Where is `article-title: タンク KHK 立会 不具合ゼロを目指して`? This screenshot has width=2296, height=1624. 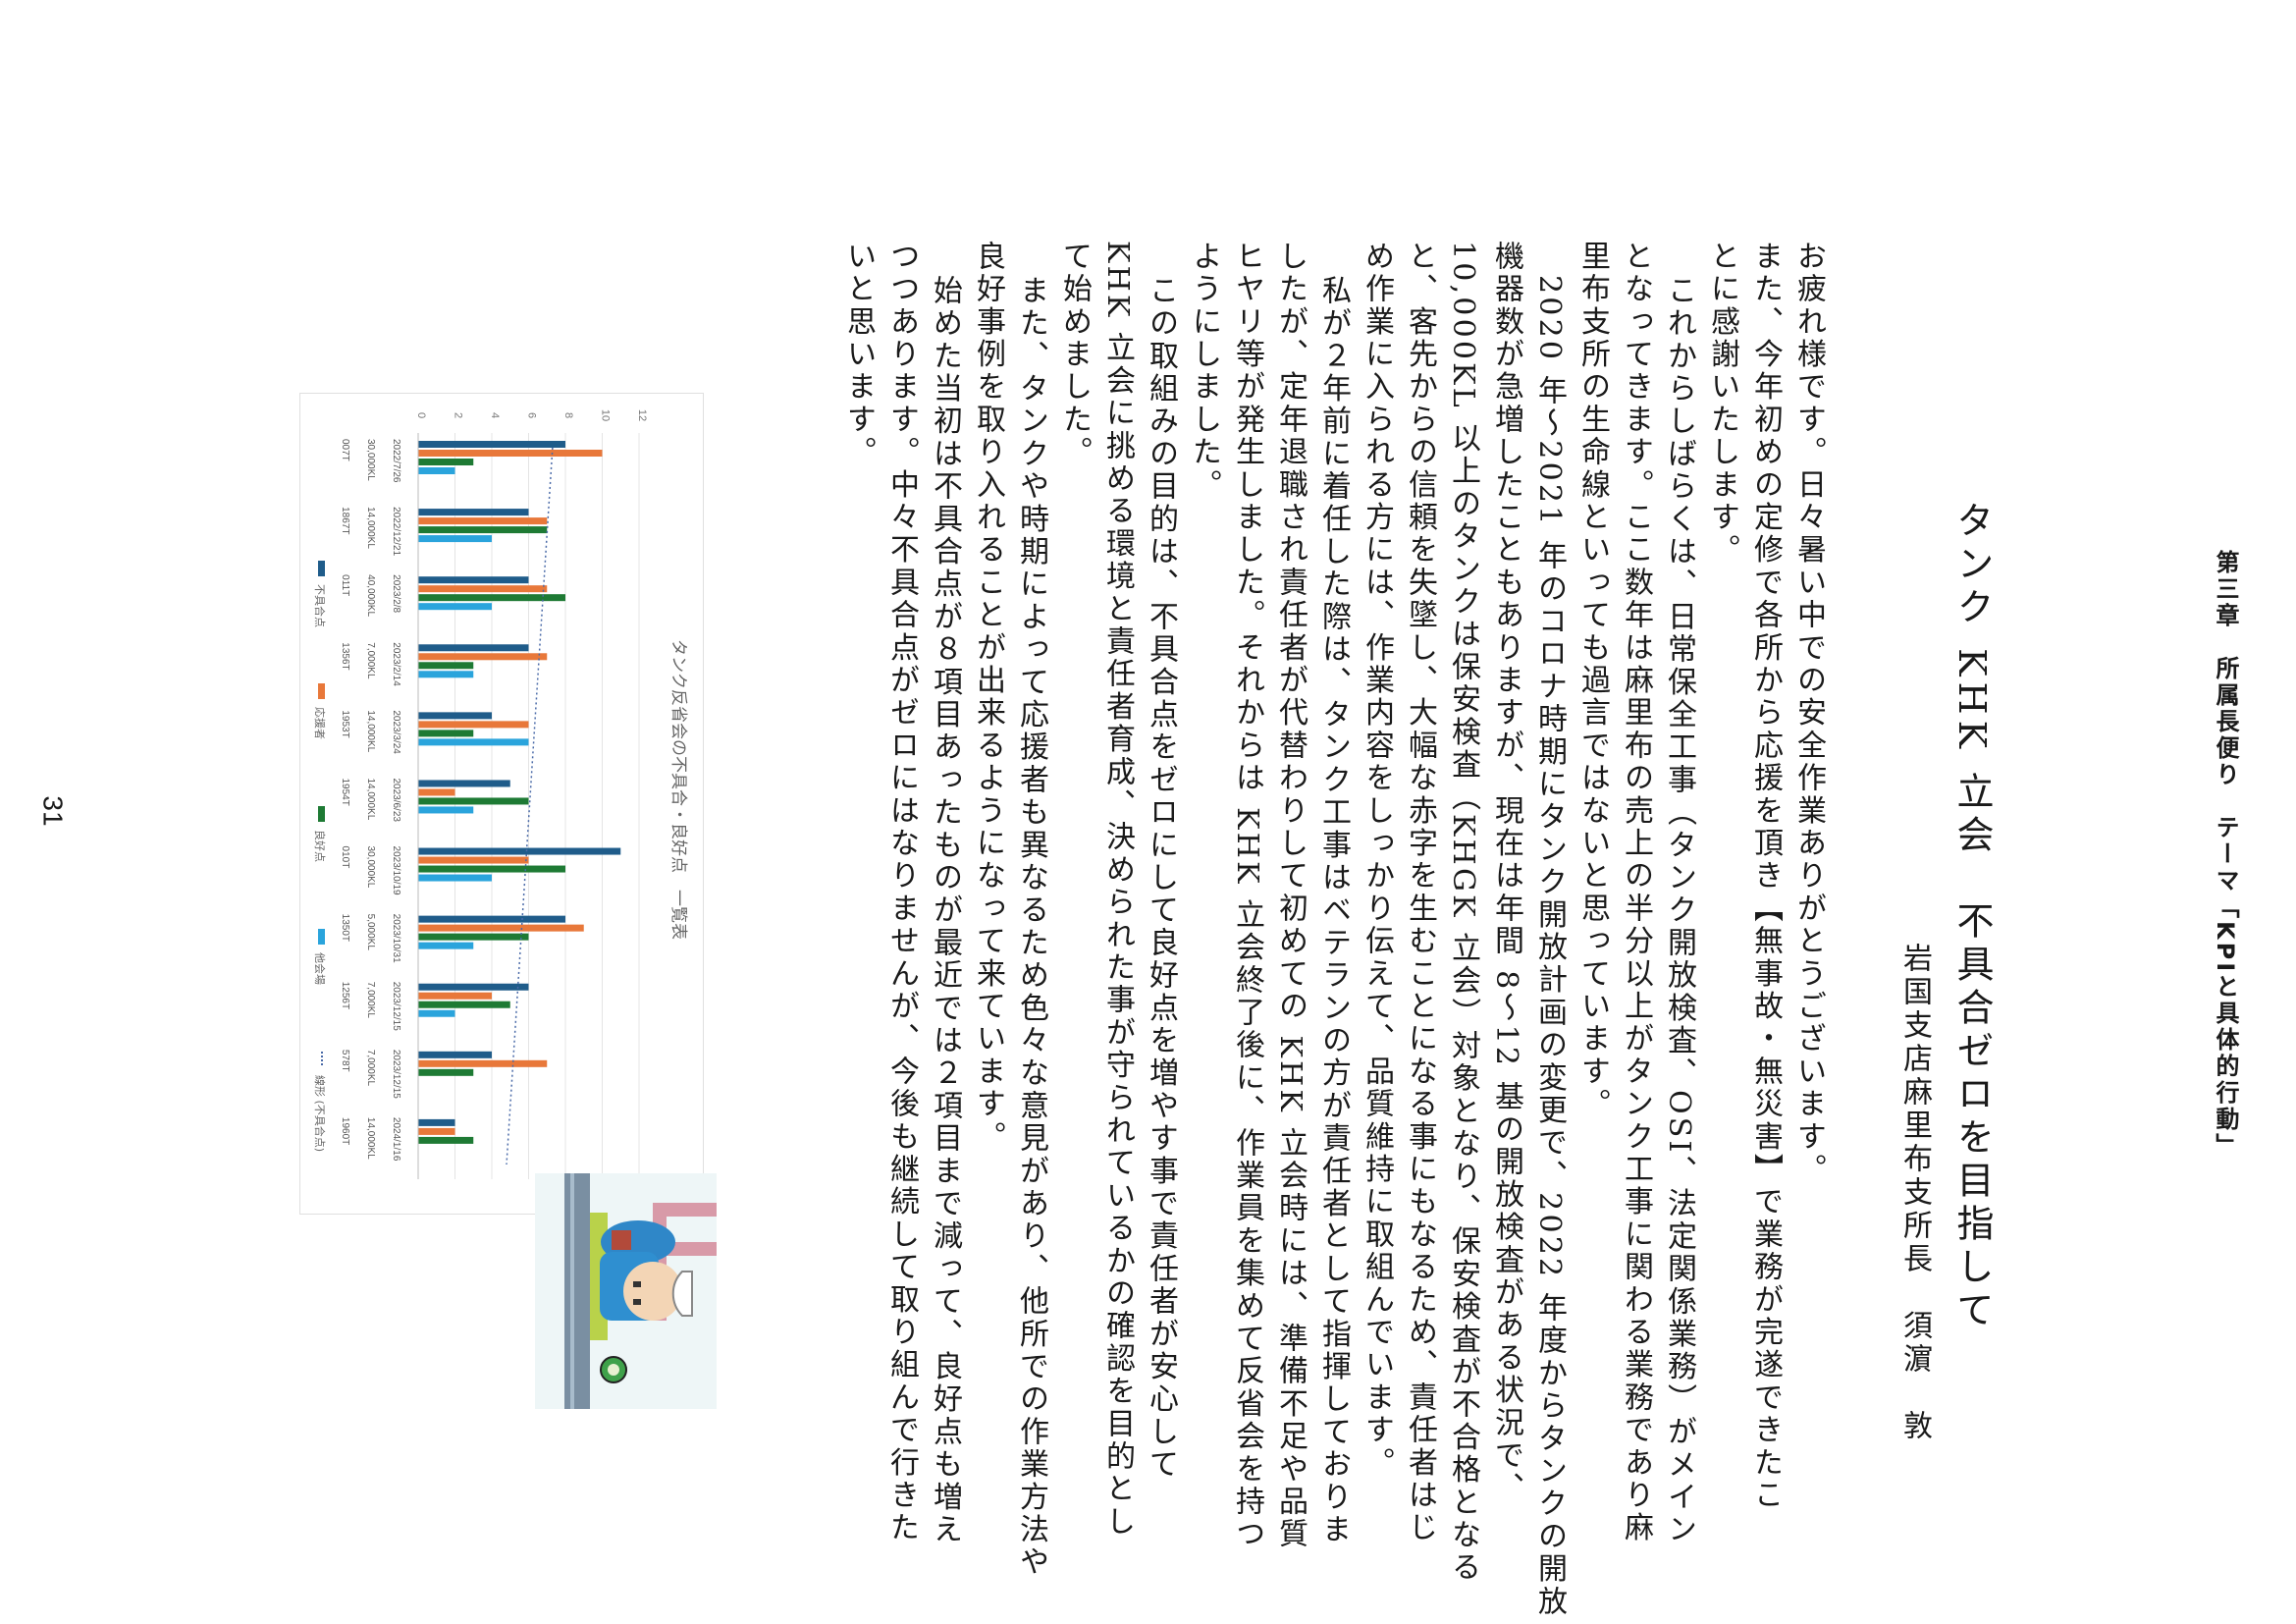
article-title: タンク KHK 立会 不具合ゼロを目指して is located at coordinates (1972, 917).